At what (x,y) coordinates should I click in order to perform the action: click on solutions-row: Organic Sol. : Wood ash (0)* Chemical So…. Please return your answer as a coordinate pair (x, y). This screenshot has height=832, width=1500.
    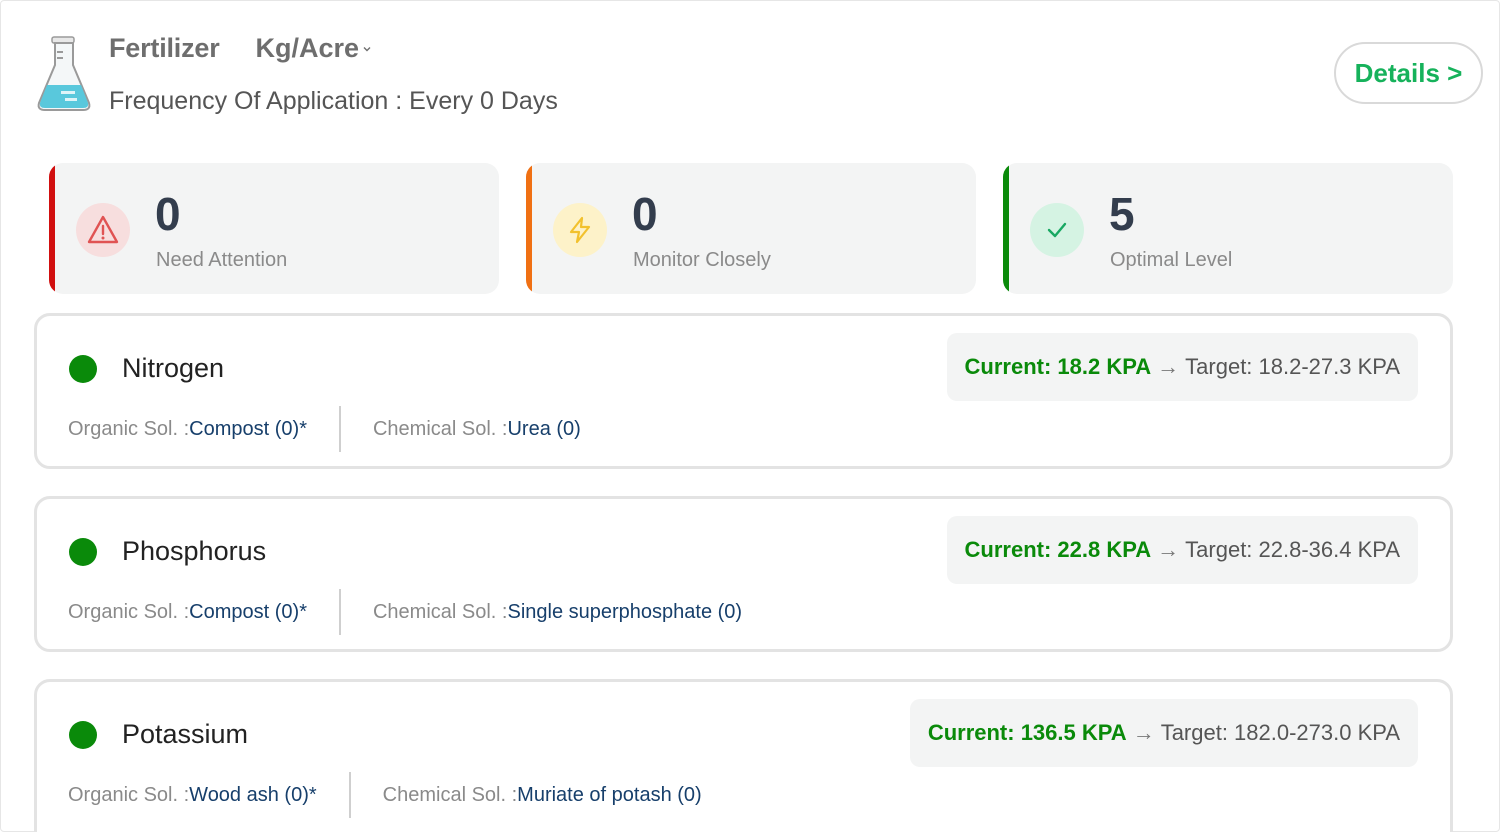
    Looking at the image, I should click on (385, 795).